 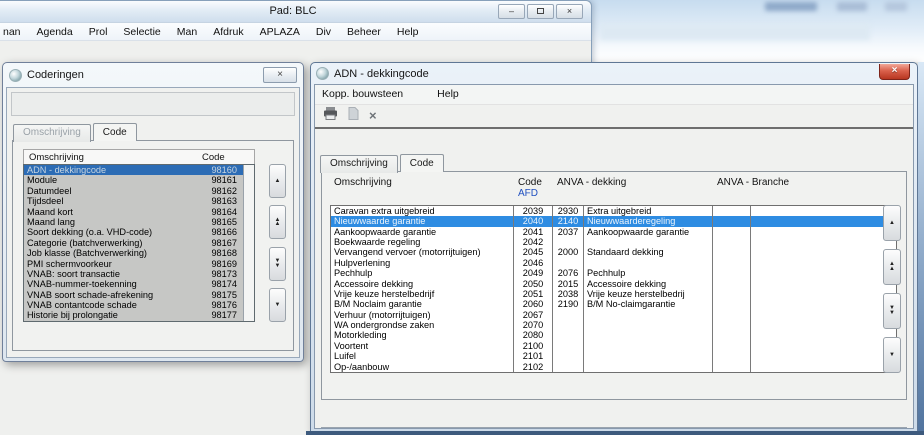 I want to click on table-row: Verhuur (motorrijtuigen) 2067, so click(x=613, y=315).